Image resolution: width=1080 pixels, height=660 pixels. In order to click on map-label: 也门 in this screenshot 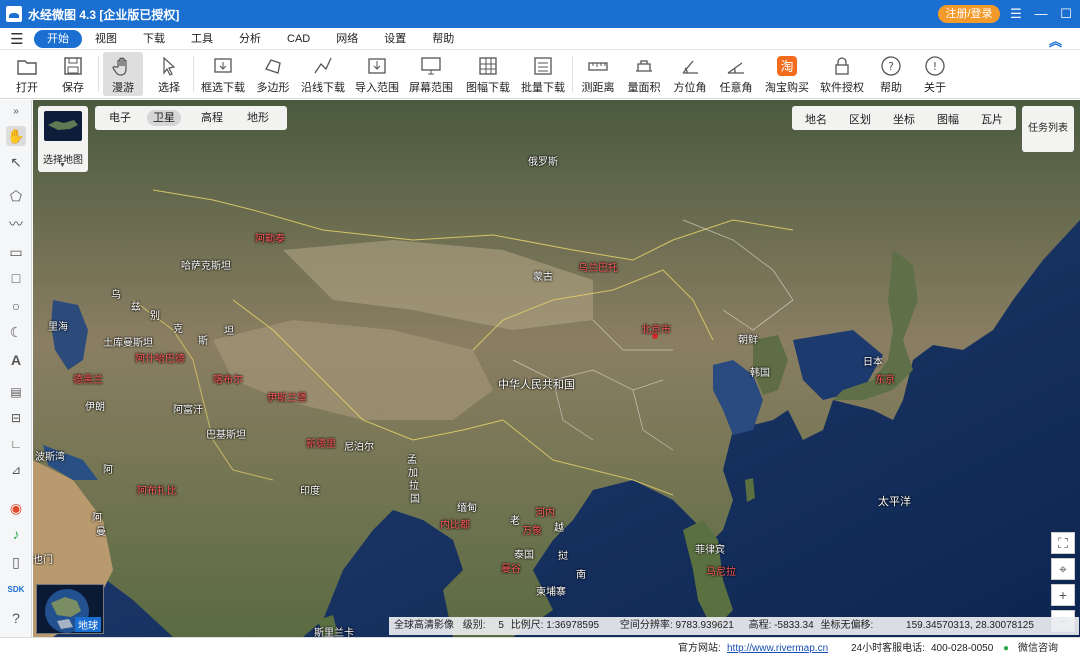, I will do `click(43, 560)`.